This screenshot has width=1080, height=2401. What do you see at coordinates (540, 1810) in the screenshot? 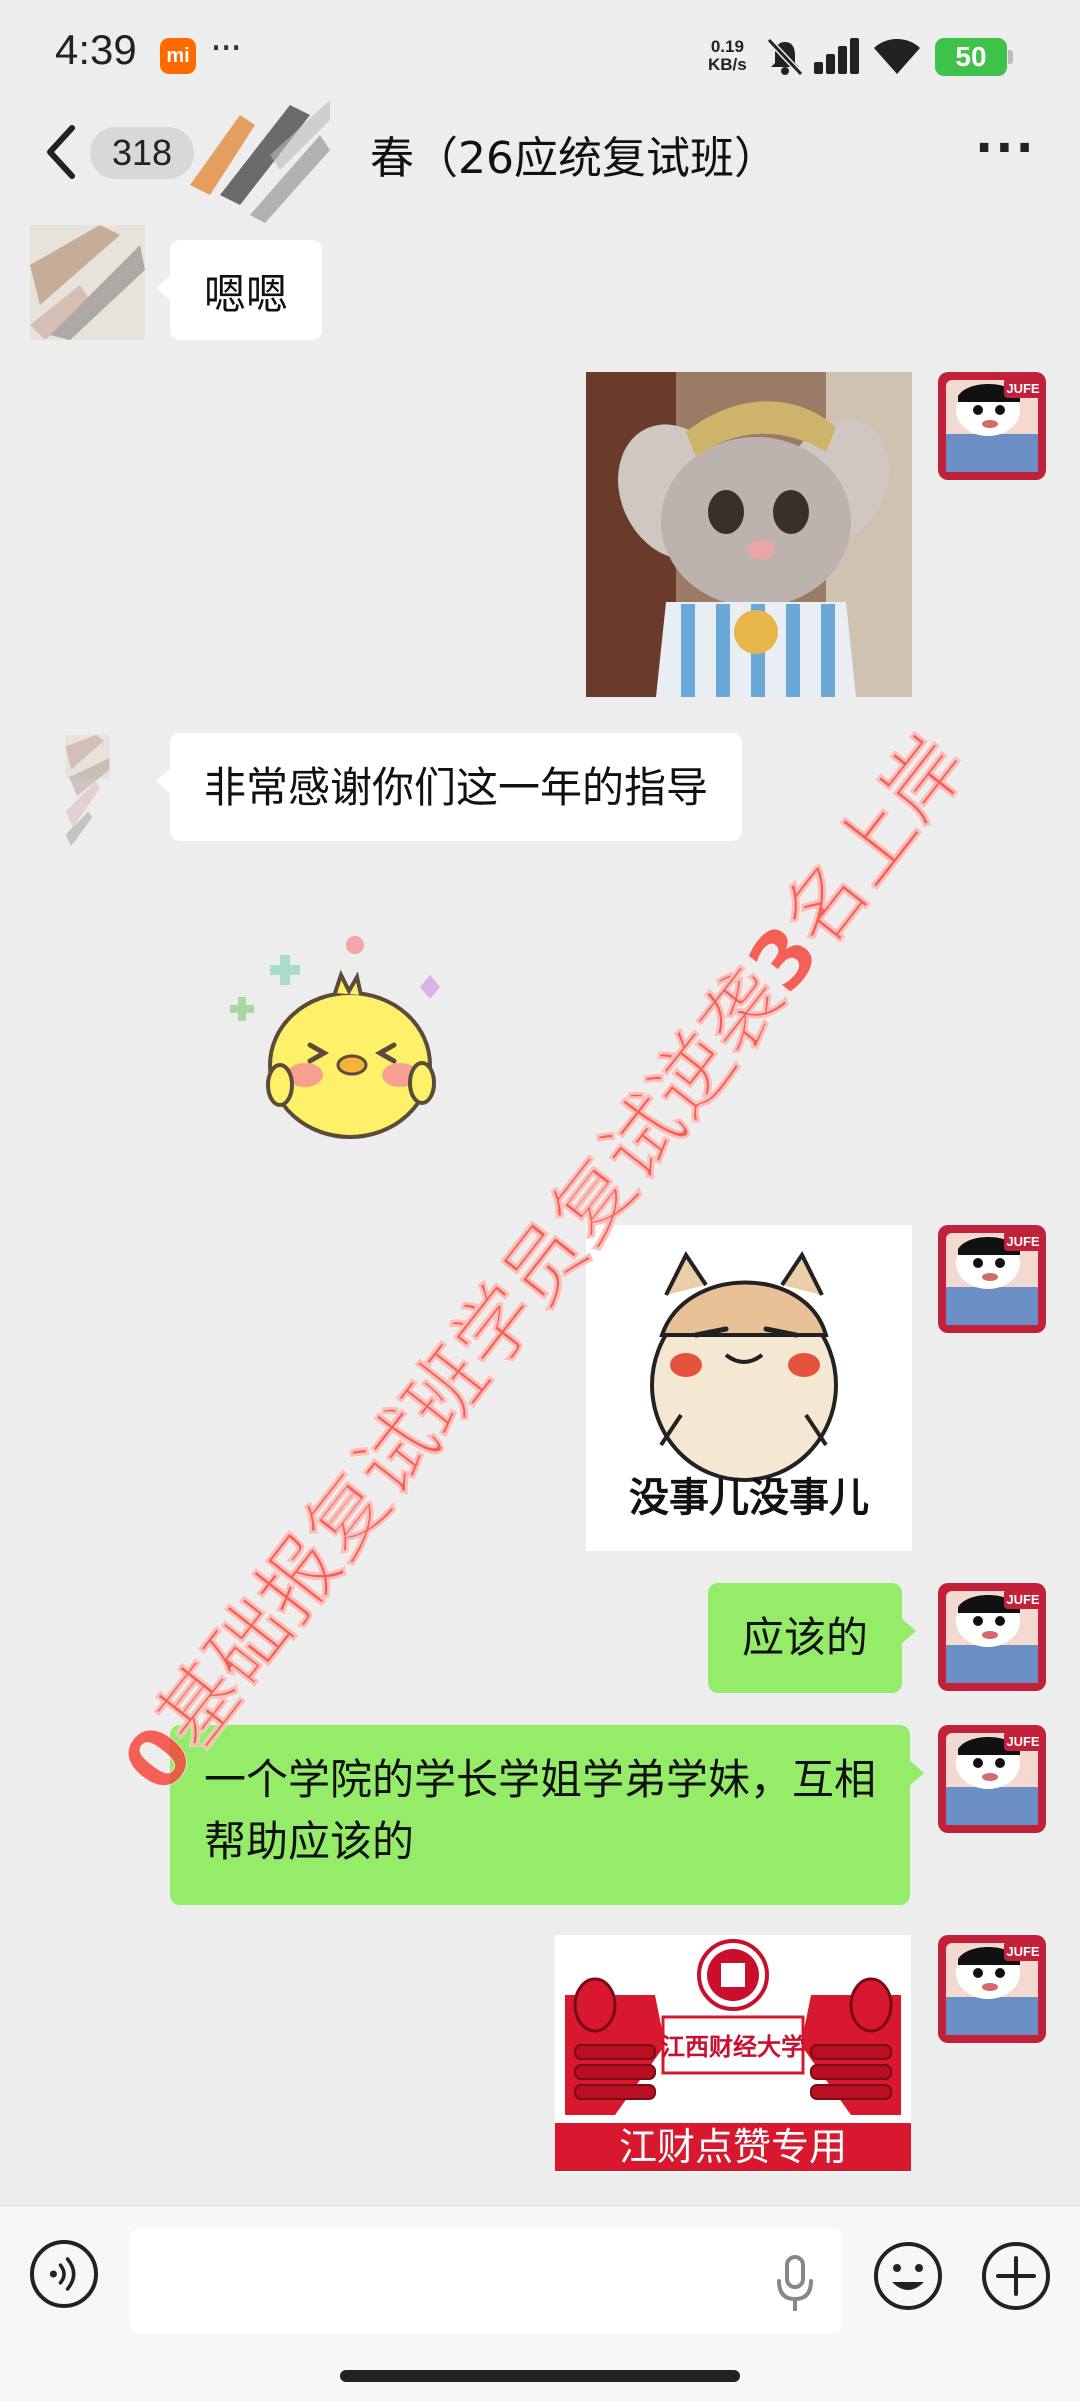
I see `message-text: 一个学院的学长学姐学弟学妹，互相帮助应该的` at bounding box center [540, 1810].